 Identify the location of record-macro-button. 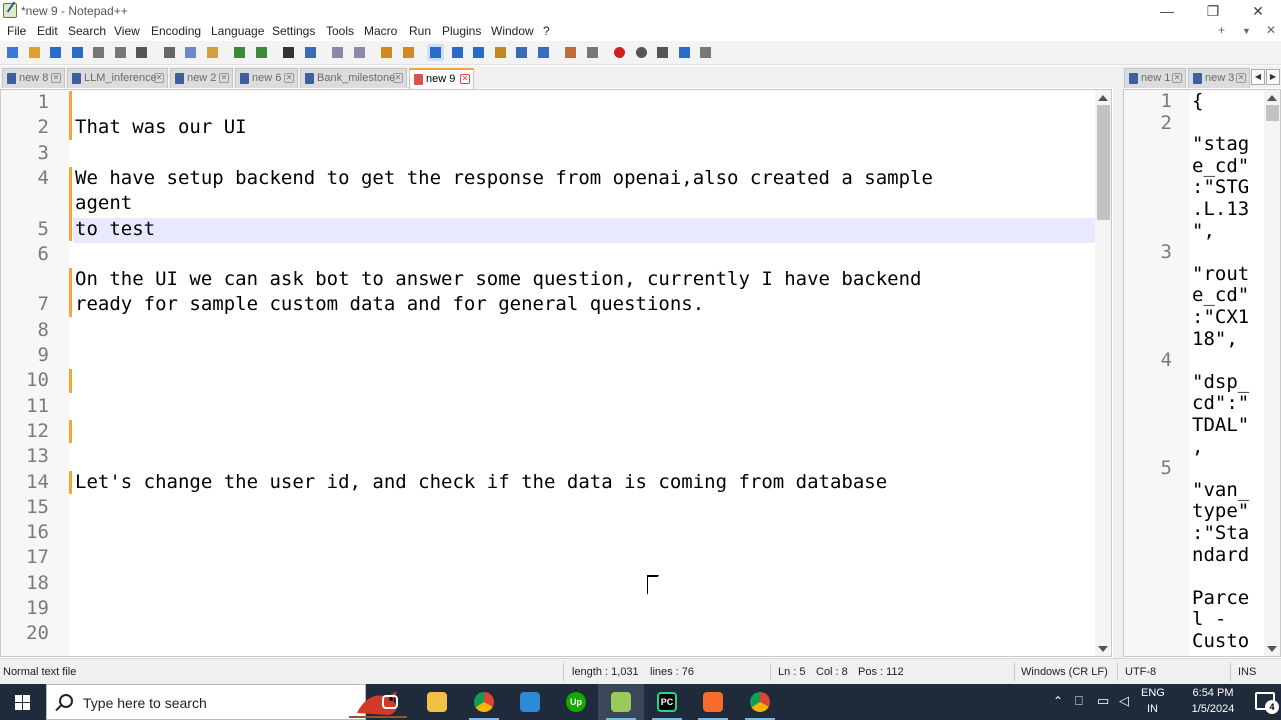
(619, 52).